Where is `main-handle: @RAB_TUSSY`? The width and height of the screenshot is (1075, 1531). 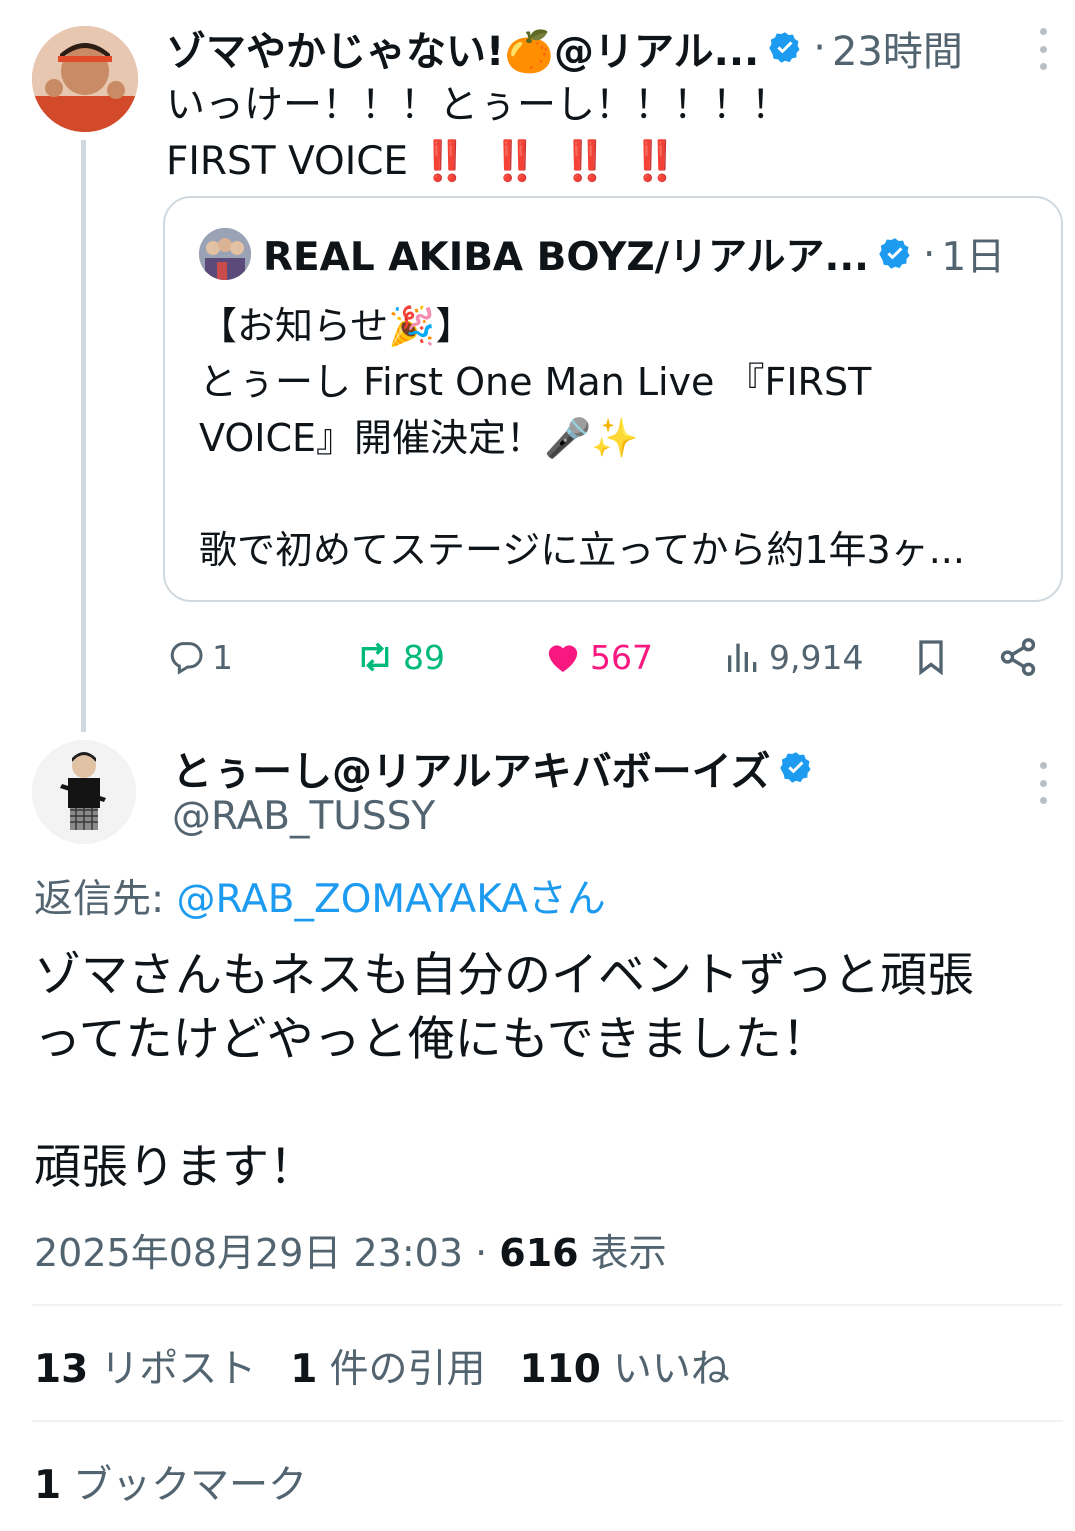 main-handle: @RAB_TUSSY is located at coordinates (303, 816).